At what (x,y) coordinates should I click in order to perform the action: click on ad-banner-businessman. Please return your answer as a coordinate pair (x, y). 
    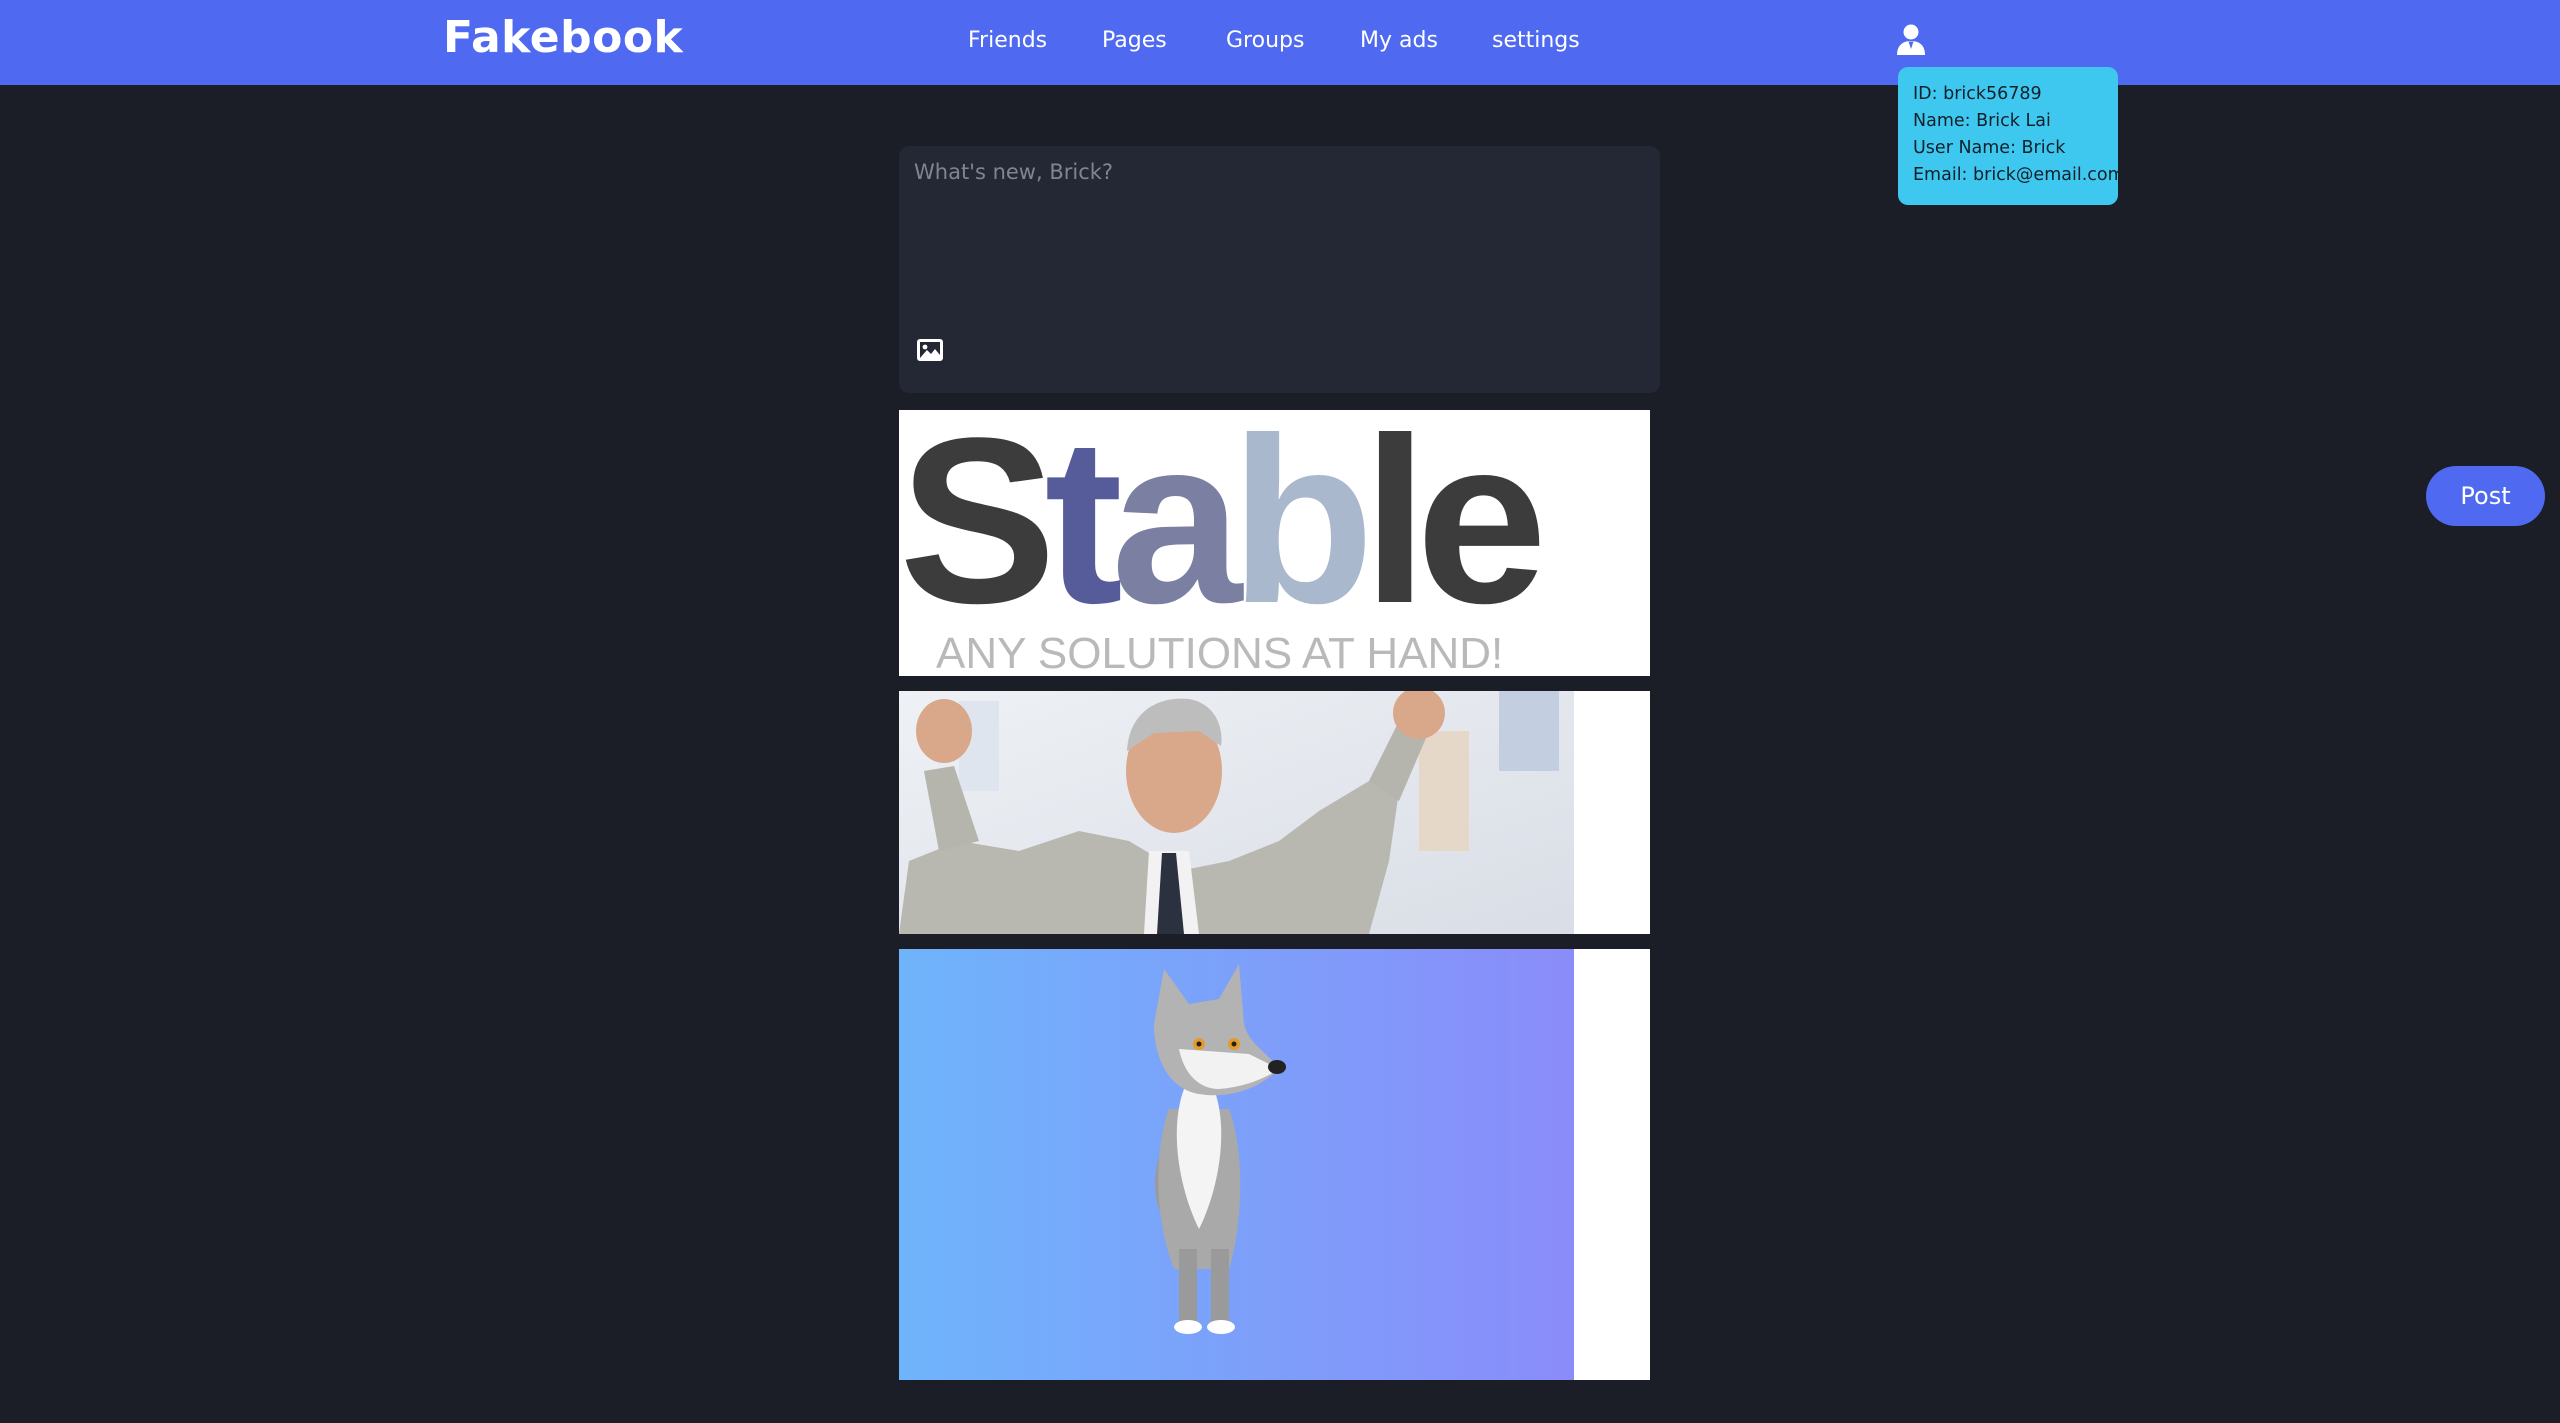
    Looking at the image, I should click on (1274, 812).